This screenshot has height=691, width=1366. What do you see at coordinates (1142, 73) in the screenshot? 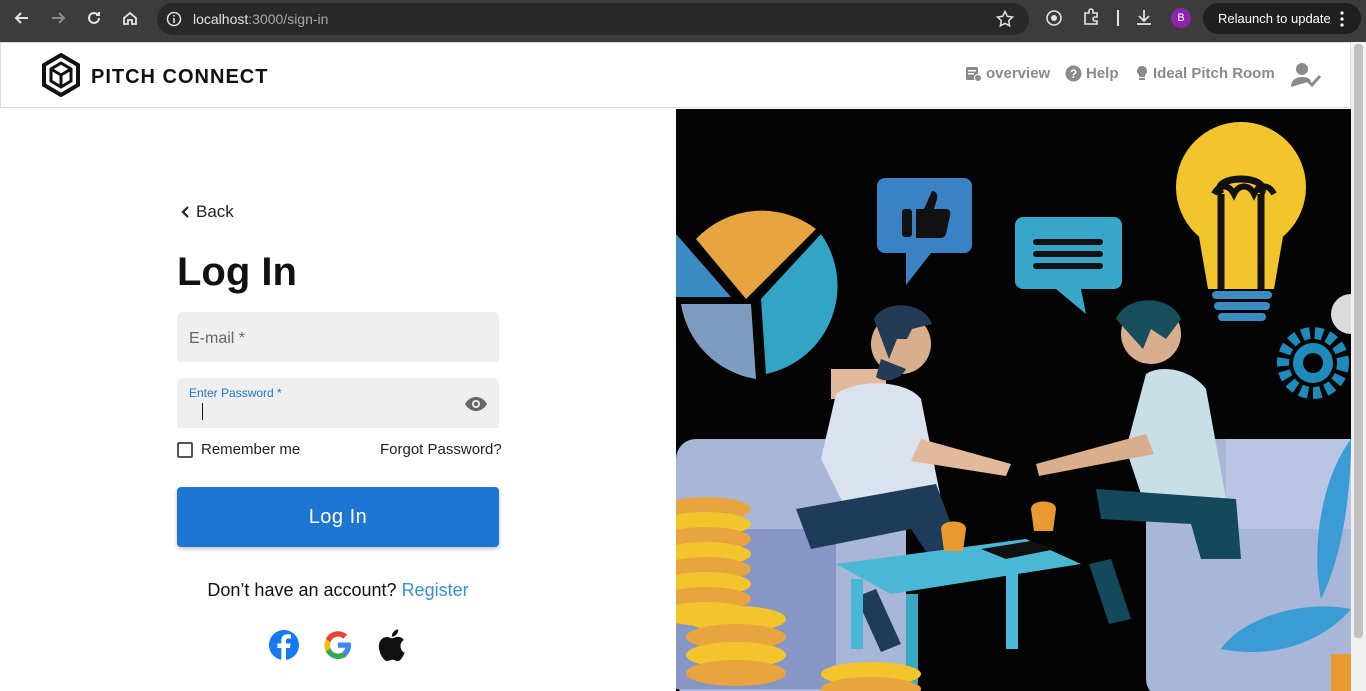
I see `lightbulb-icon` at bounding box center [1142, 73].